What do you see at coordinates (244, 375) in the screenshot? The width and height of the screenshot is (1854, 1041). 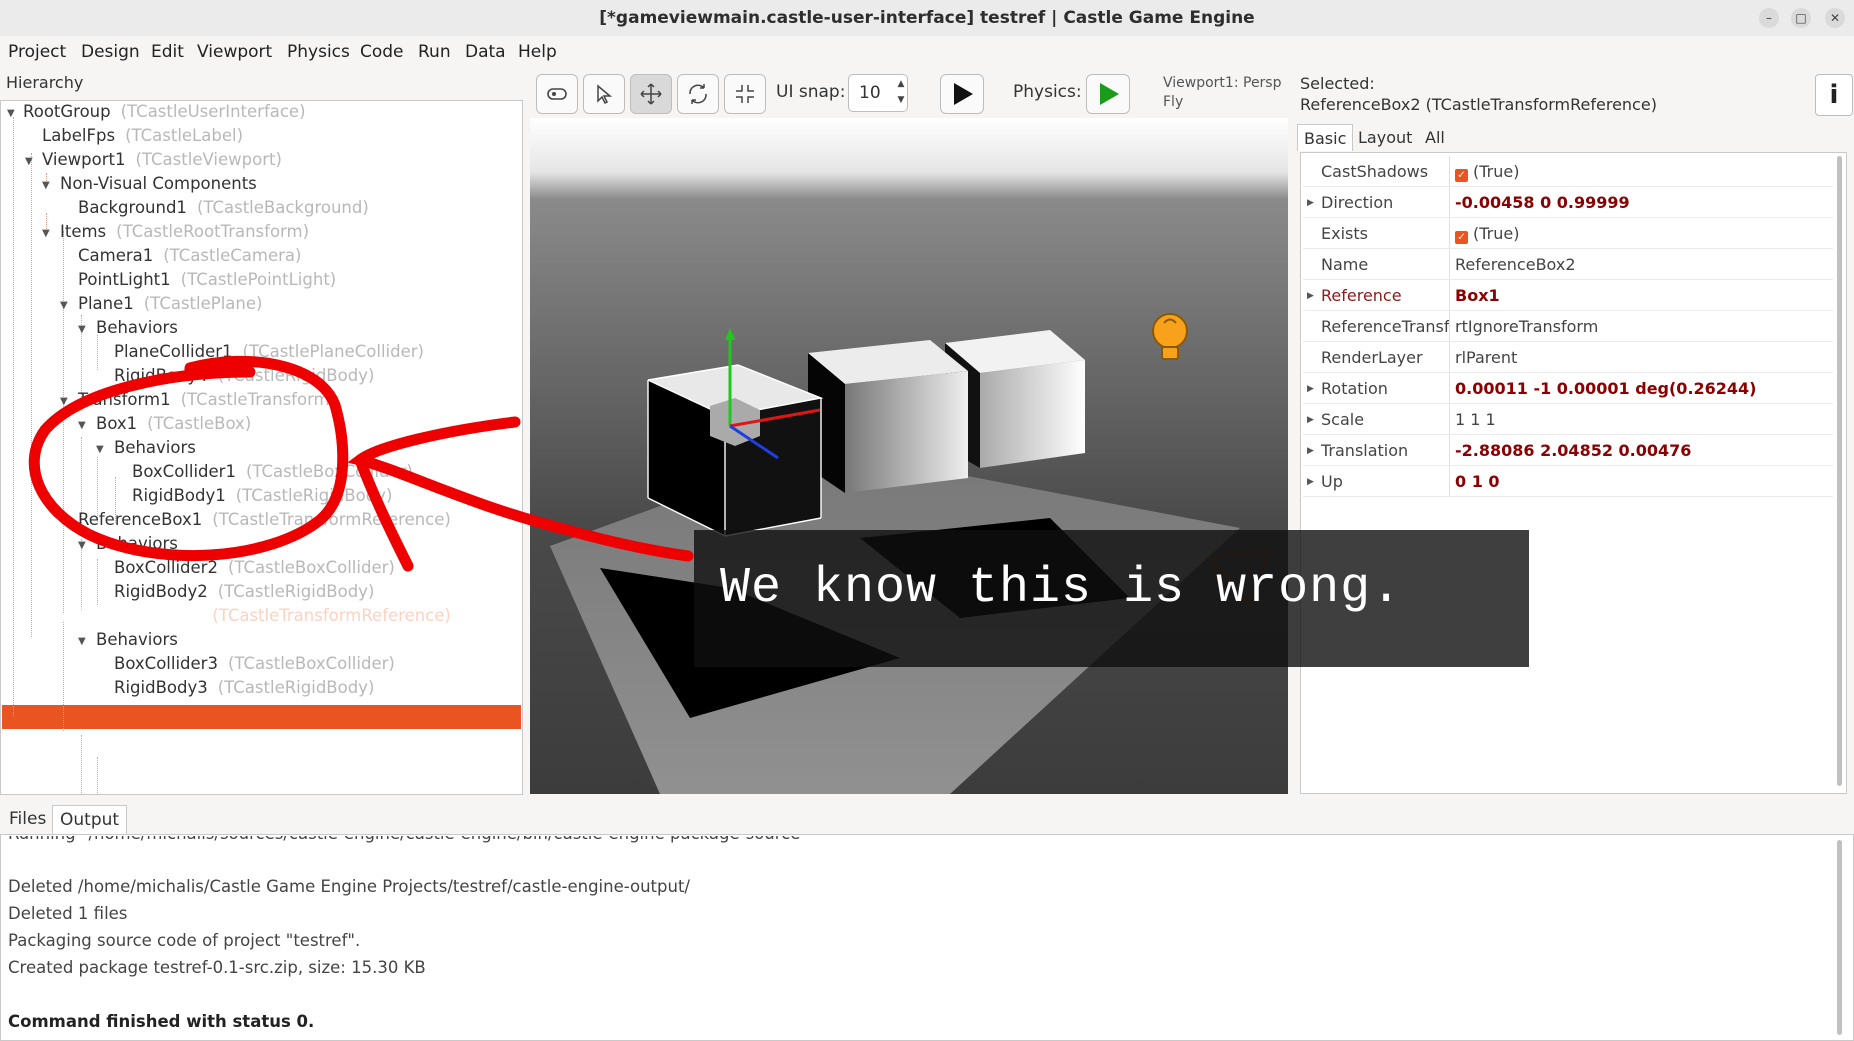 I see `tree-node-rigidbody4: RigidBody4 (TCastleRigidBody)` at bounding box center [244, 375].